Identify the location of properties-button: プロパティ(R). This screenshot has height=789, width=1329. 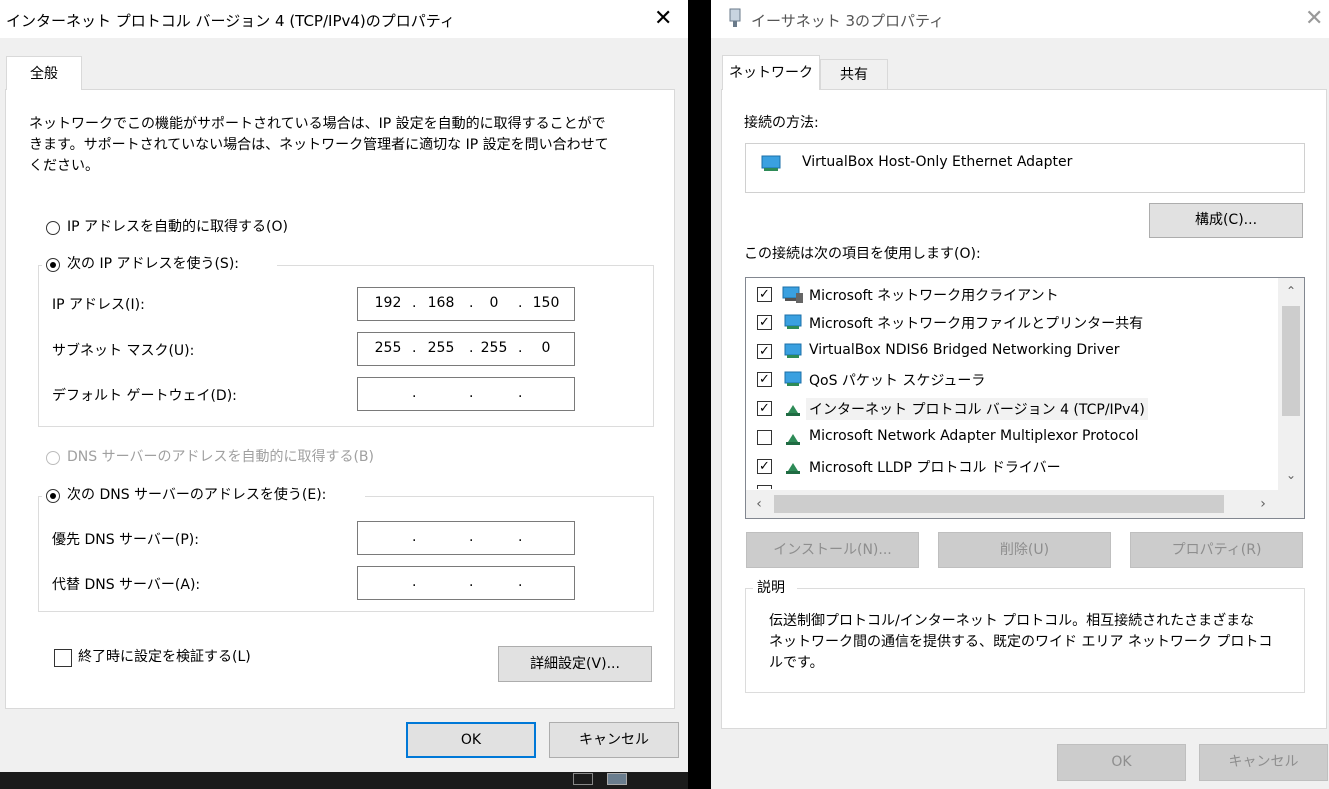
(1216, 550).